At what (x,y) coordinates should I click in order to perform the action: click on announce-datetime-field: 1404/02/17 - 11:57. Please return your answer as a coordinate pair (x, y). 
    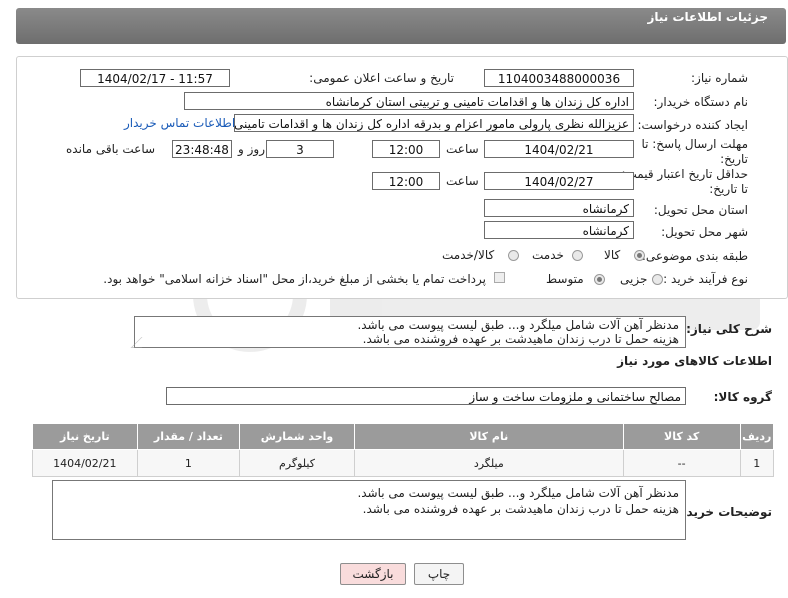
    Looking at the image, I should click on (155, 78).